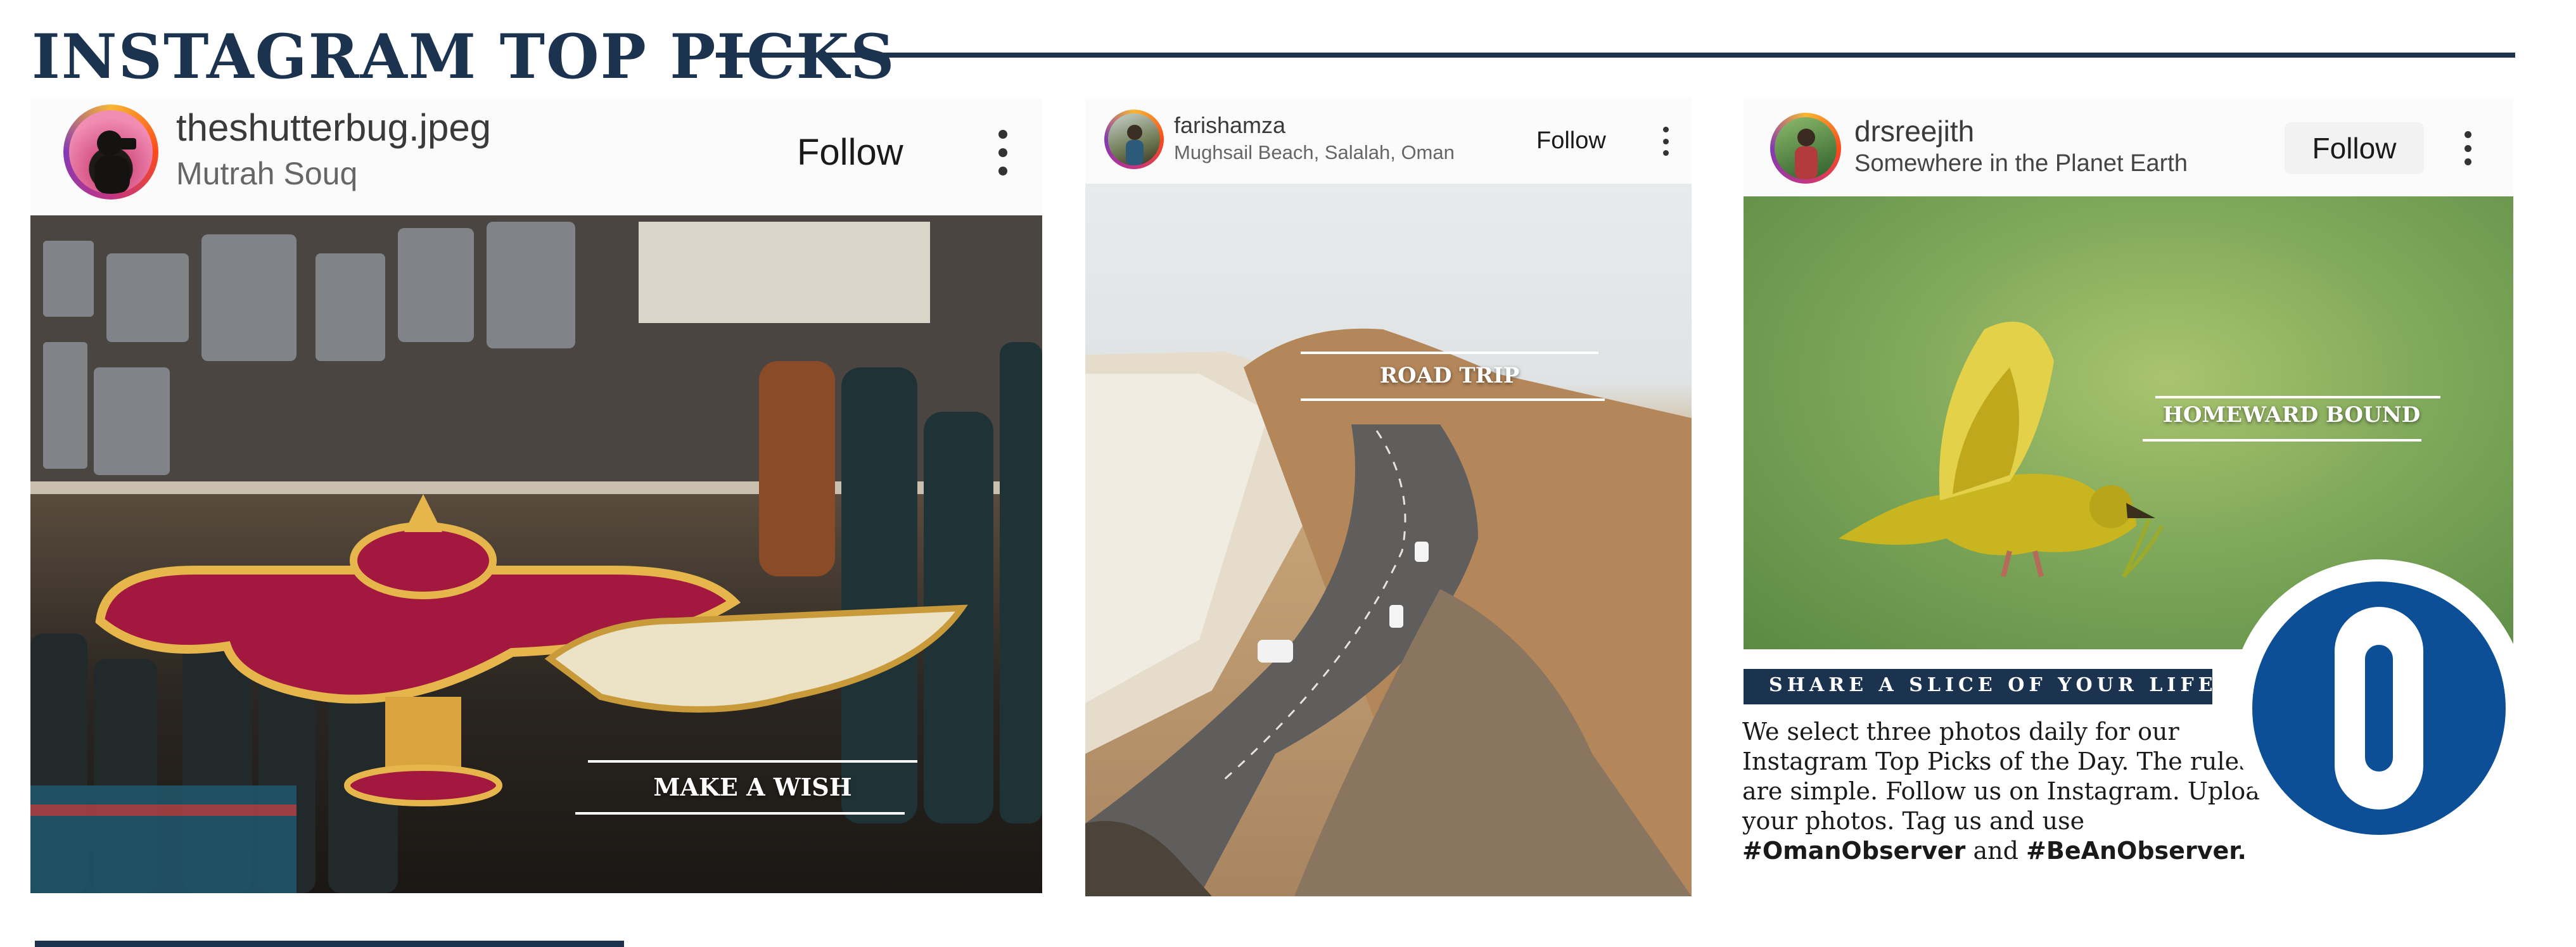 The image size is (2576, 947). I want to click on logo-disc, so click(2379, 708).